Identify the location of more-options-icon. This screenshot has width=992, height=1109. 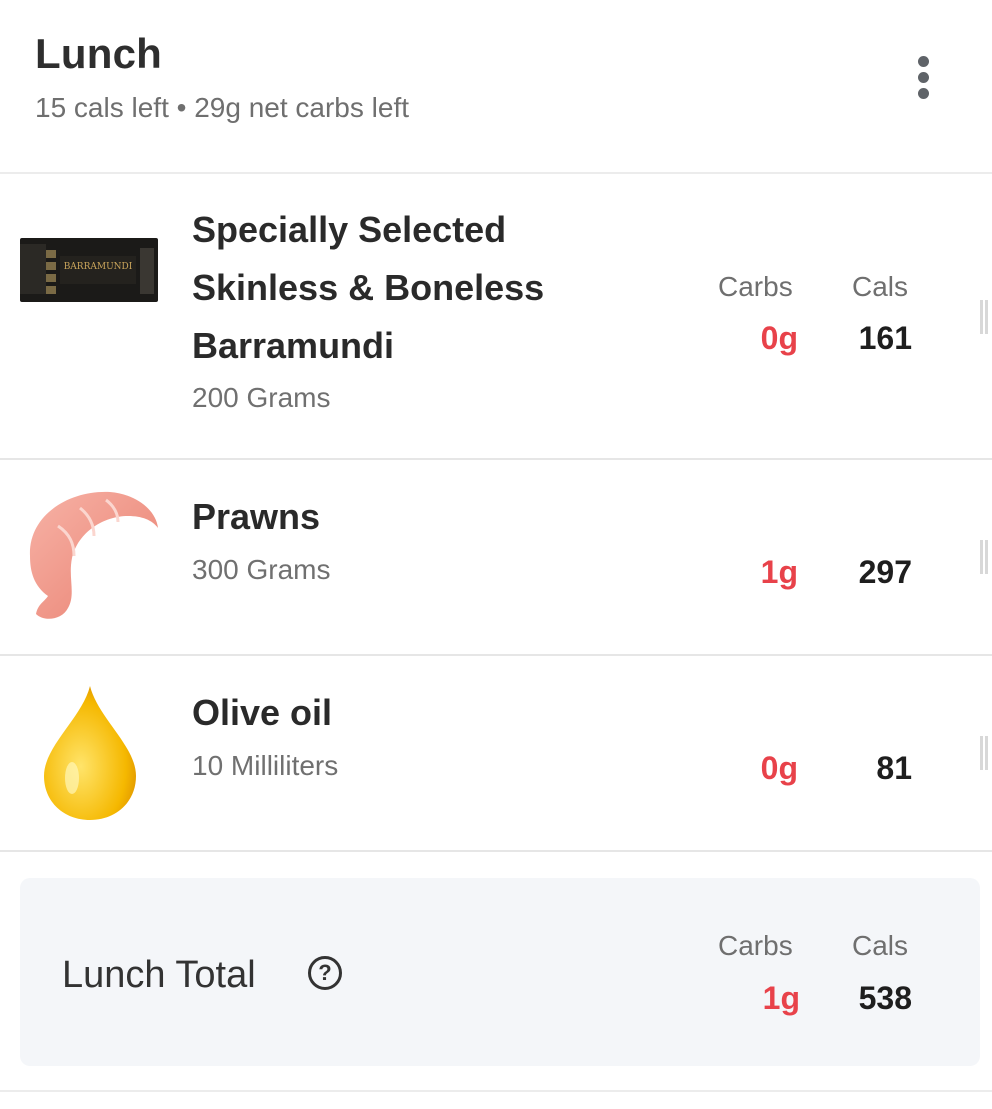
(923, 78).